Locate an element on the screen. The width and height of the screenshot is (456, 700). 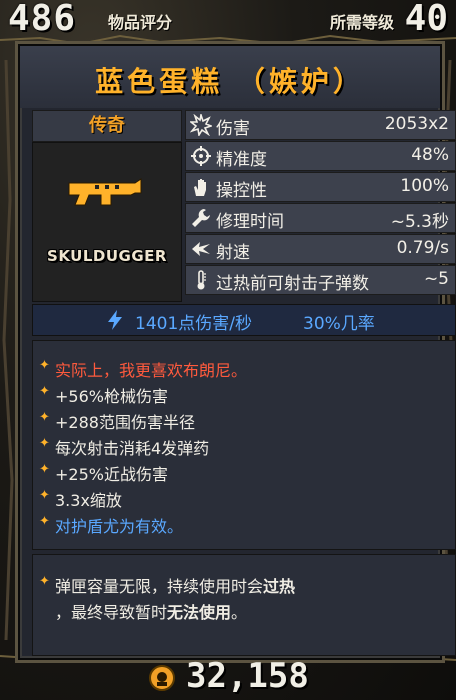
effect-line: ✦ 3.3x缩放 is located at coordinates (80, 499).